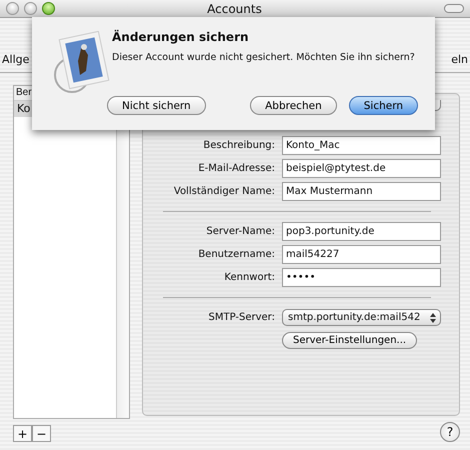 Image resolution: width=470 pixels, height=450 pixels. I want to click on field-label: E-Mail-Adresse:, so click(236, 168).